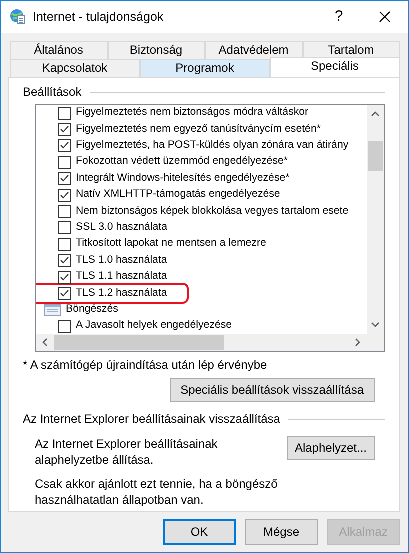 This screenshot has width=409, height=553. I want to click on tab: Speciális, so click(335, 67).